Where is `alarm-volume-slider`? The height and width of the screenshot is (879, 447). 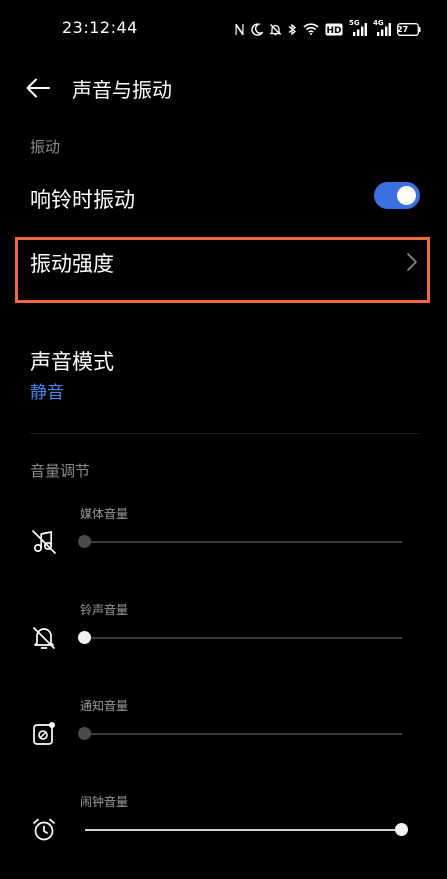 alarm-volume-slider is located at coordinates (246, 830).